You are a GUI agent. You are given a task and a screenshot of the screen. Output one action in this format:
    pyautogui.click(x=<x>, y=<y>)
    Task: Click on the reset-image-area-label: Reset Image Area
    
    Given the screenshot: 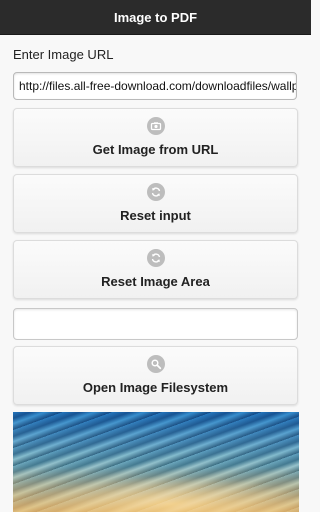 What is the action you would take?
    pyautogui.click(x=155, y=281)
    